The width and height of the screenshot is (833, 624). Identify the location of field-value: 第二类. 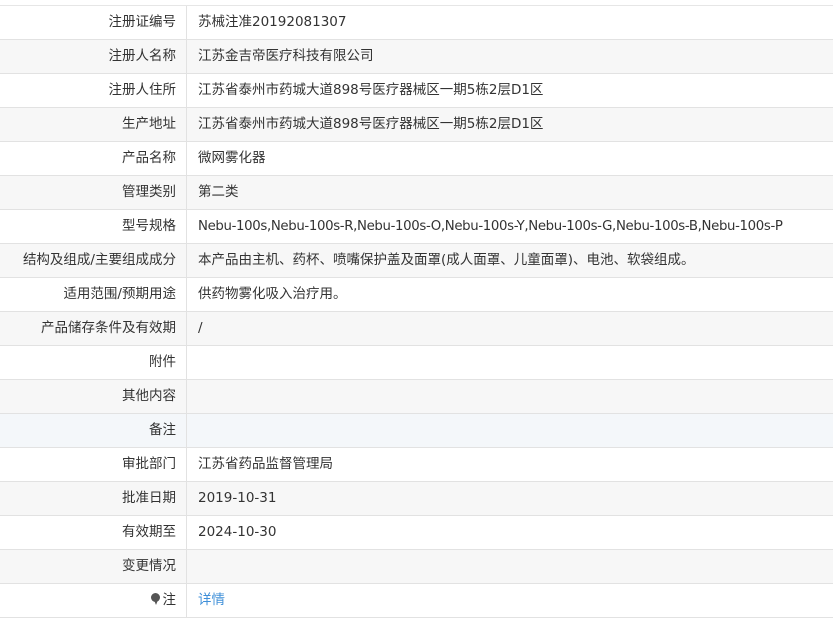
(218, 192).